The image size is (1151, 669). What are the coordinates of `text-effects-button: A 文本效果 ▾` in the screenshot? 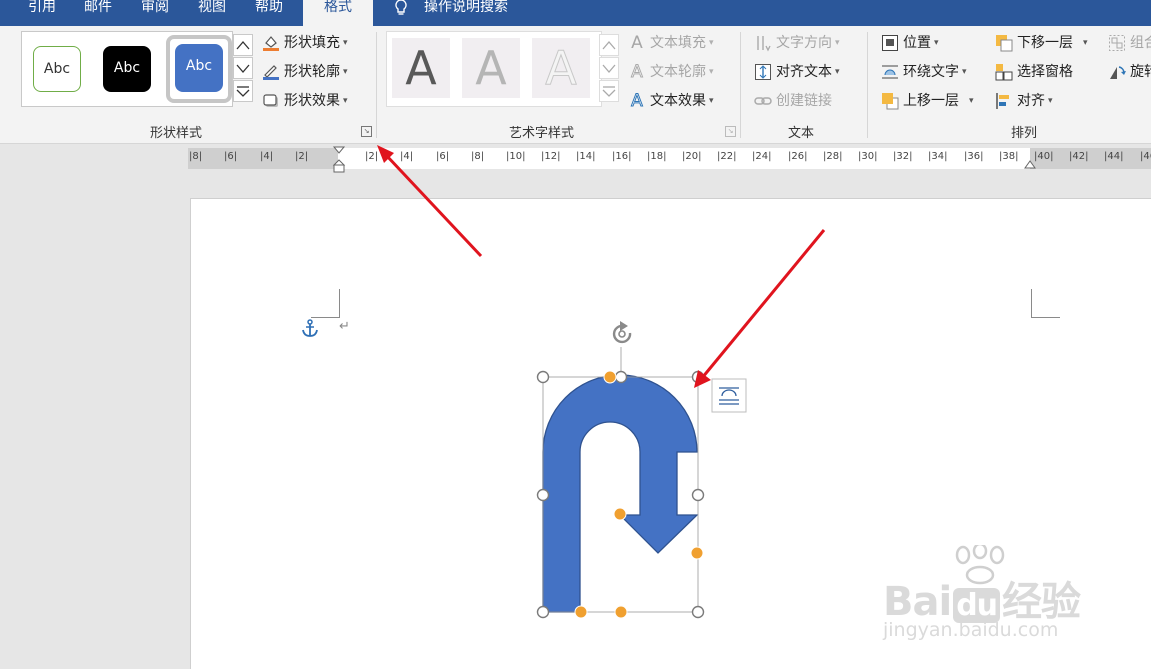 It's located at (671, 101).